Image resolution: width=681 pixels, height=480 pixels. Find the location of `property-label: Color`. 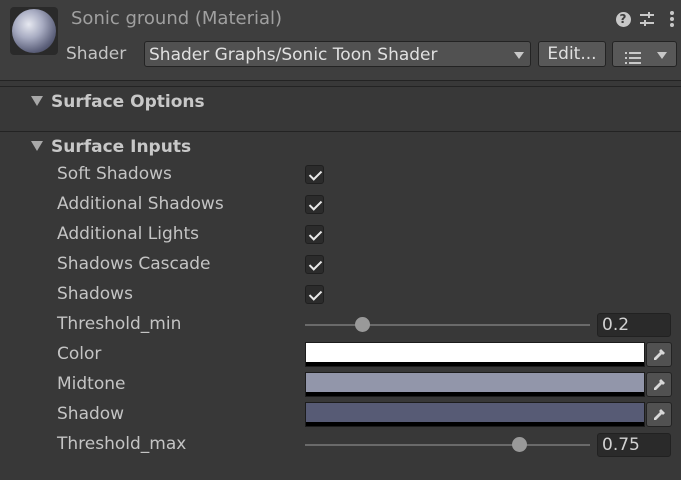

property-label: Color is located at coordinates (79, 354).